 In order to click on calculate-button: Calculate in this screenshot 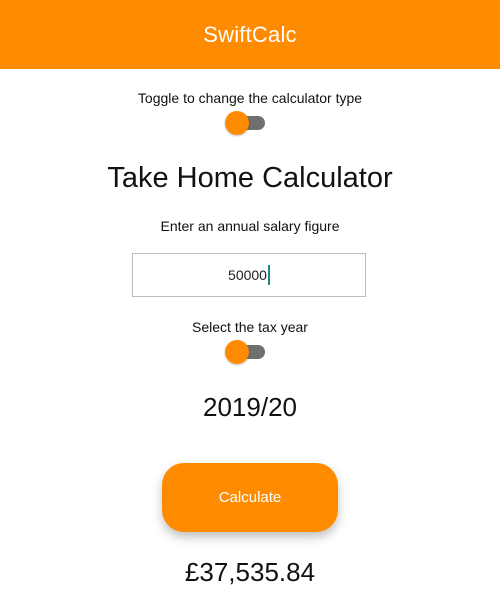, I will do `click(250, 497)`.